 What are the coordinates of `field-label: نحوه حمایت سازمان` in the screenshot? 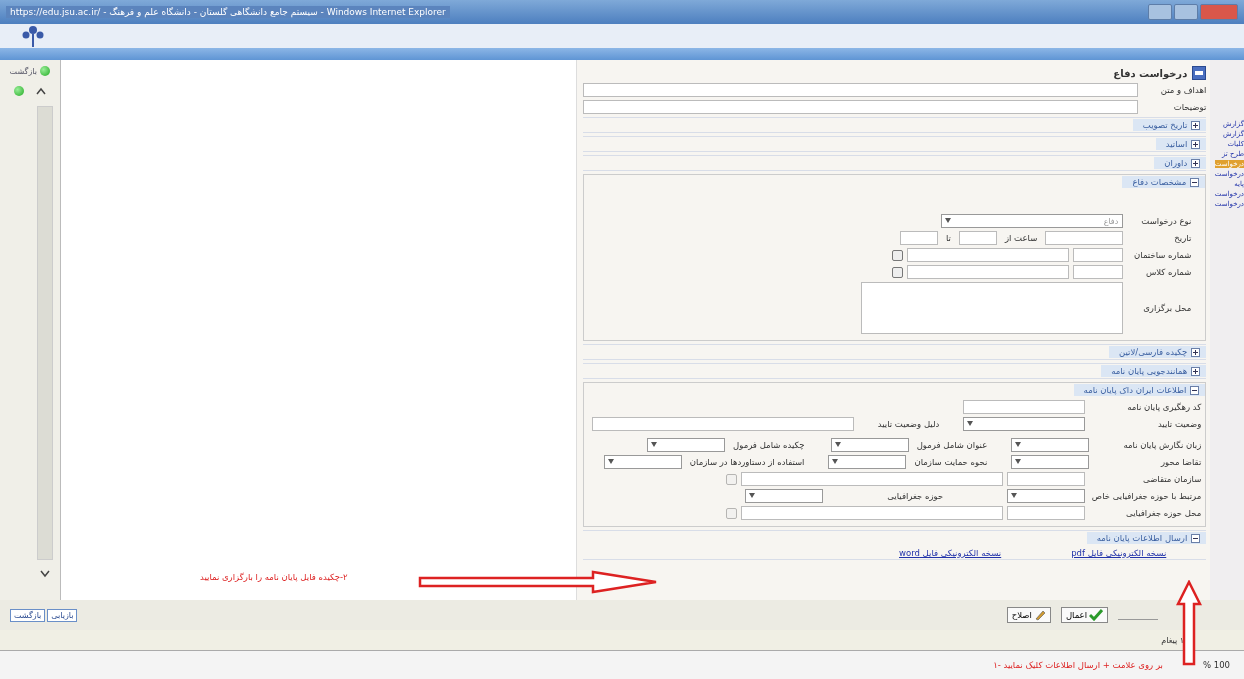 It's located at (951, 462).